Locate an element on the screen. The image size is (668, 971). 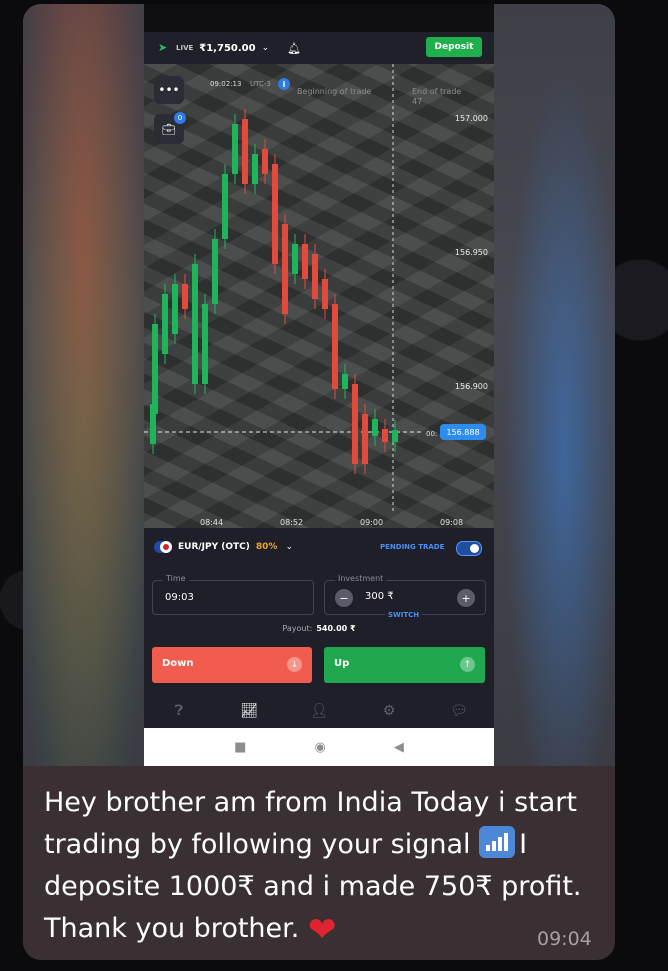
account-selector: ➤ LIVE ₹1,750.00 ⌄ is located at coordinates (213, 48).